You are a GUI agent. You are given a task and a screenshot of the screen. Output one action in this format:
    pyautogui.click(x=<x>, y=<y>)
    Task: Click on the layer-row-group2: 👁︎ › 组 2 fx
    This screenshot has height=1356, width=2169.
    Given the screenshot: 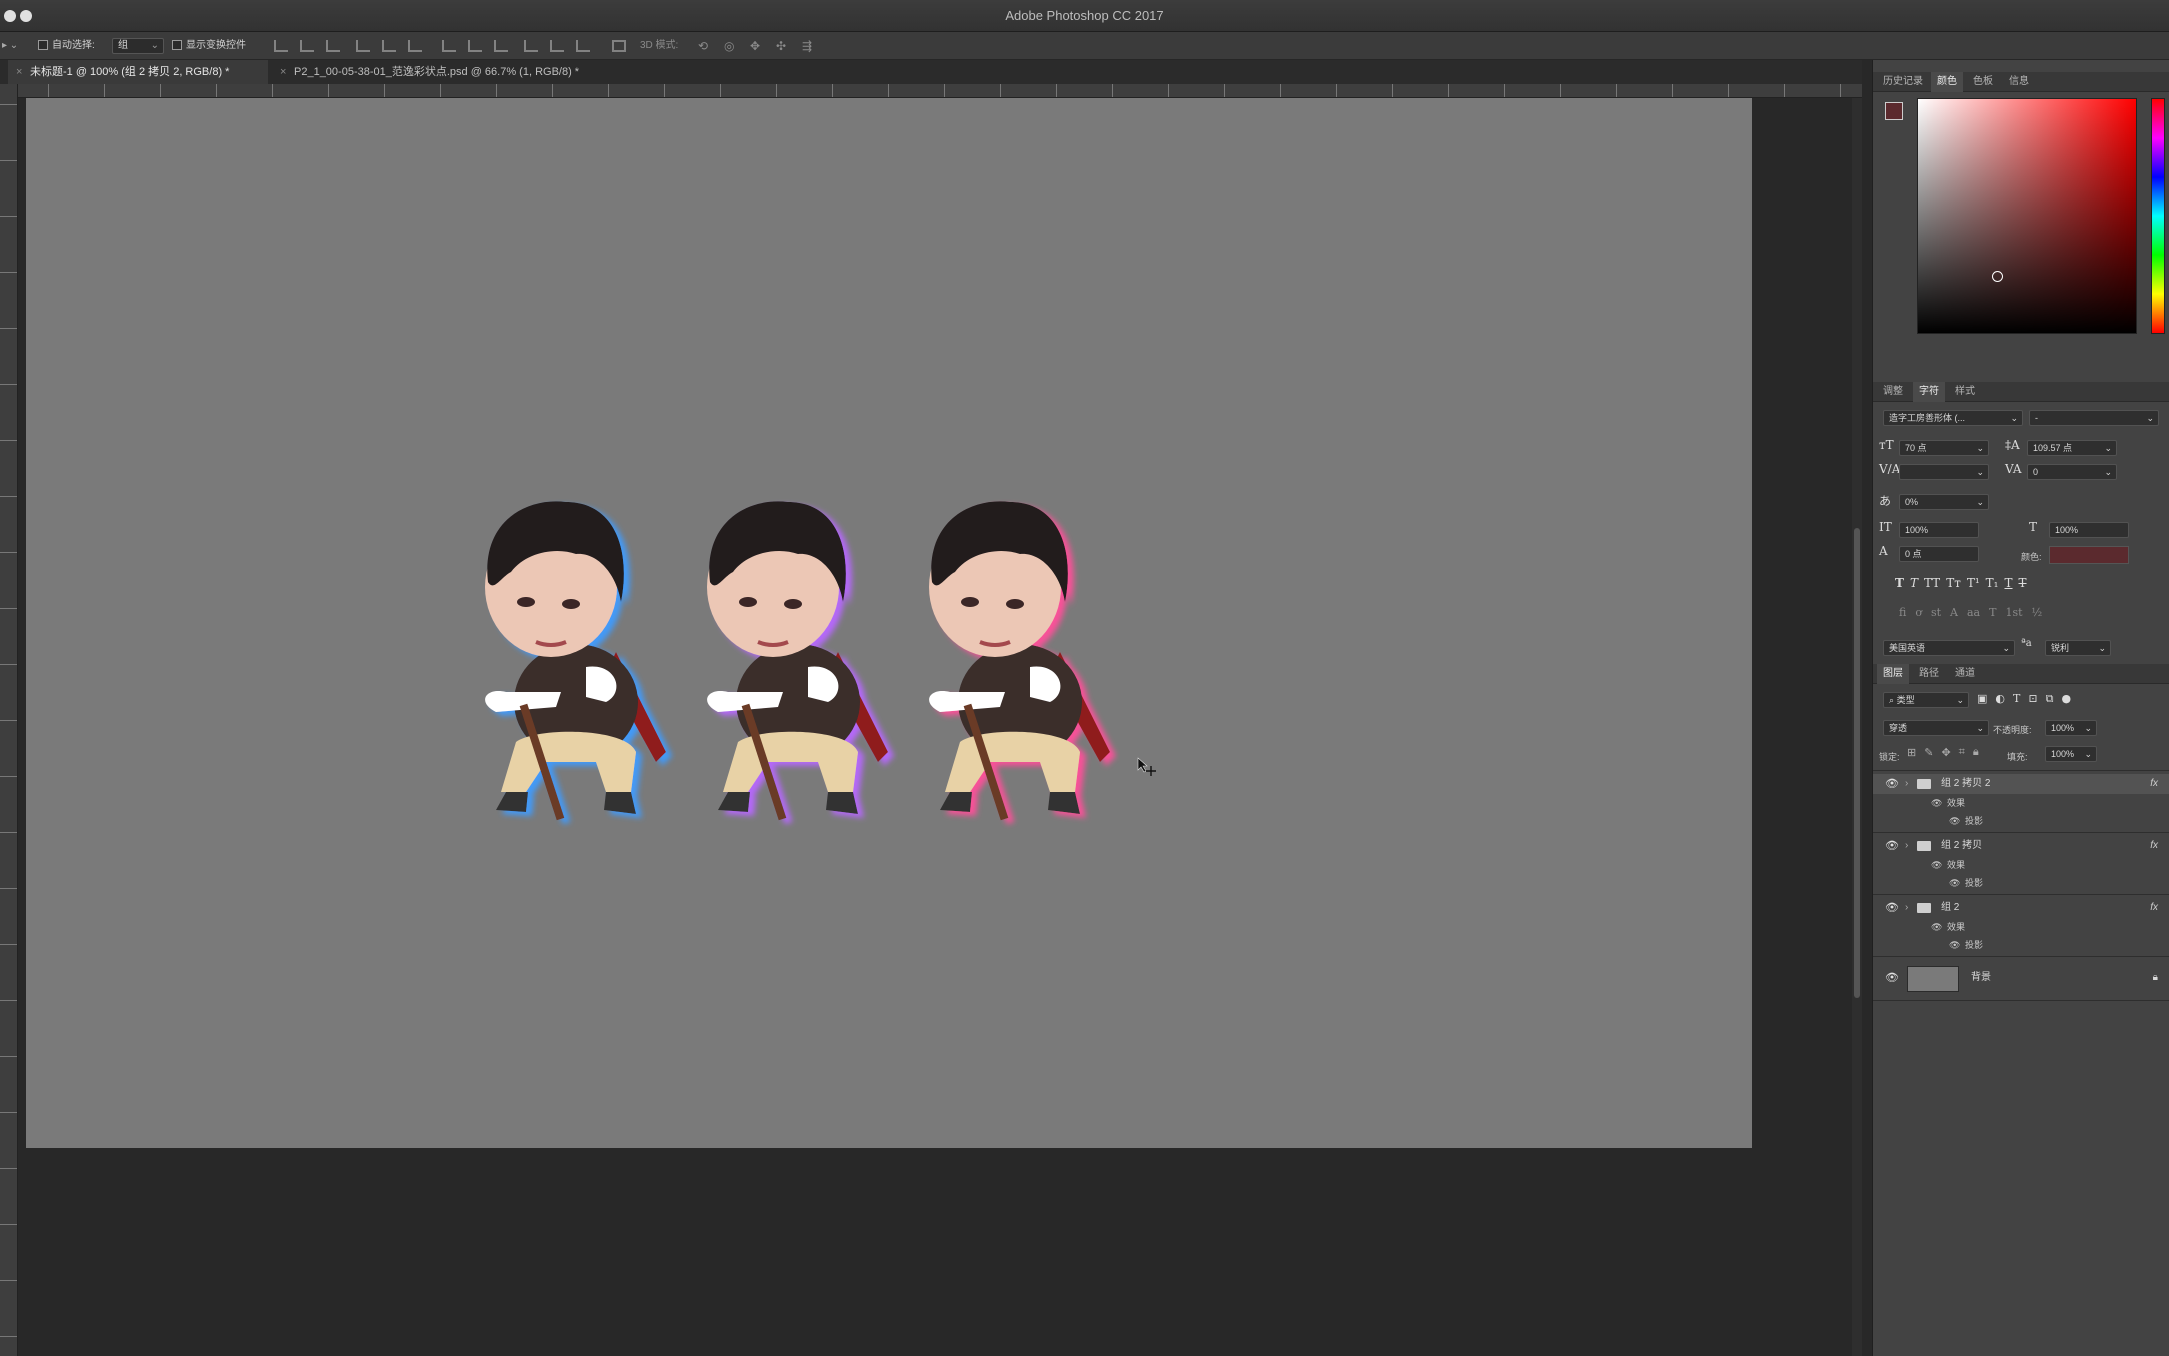 What is the action you would take?
    pyautogui.click(x=2021, y=908)
    